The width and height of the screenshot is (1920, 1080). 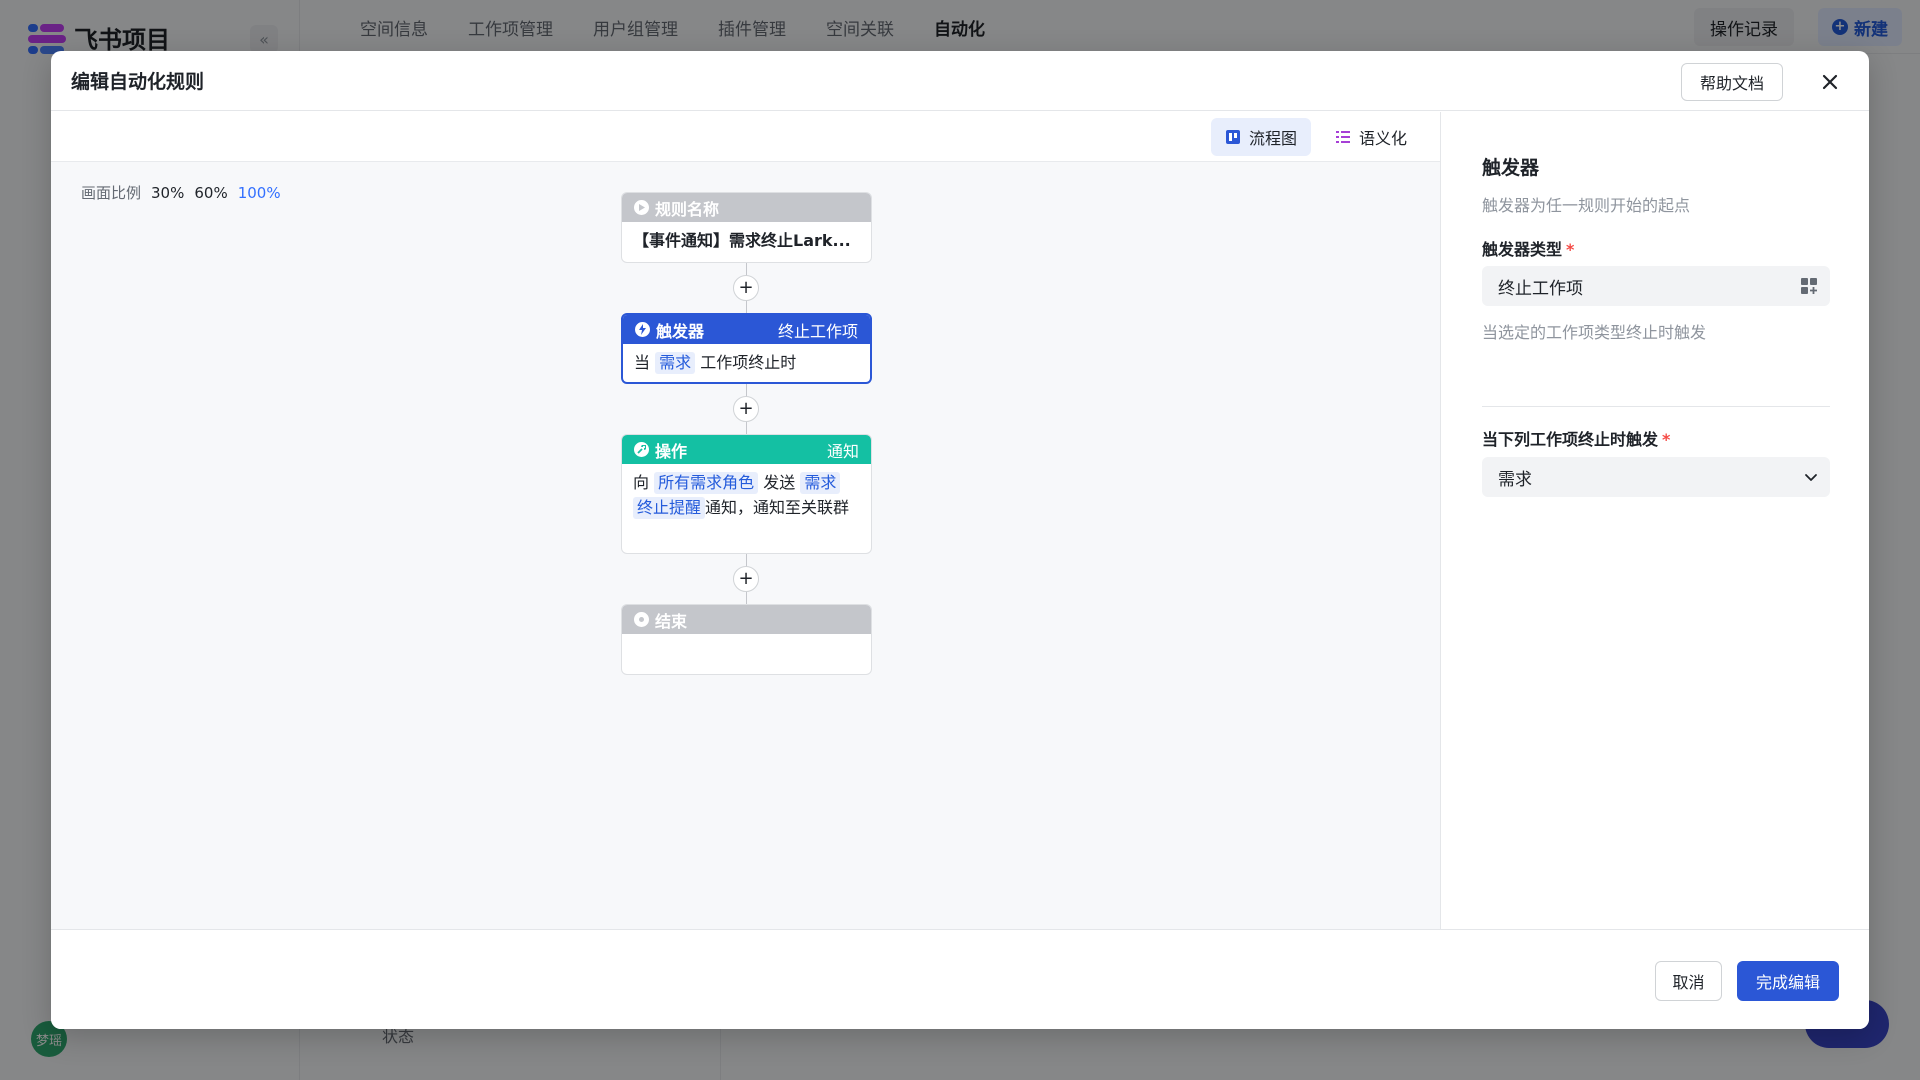 I want to click on rule-name-node-header: 规则名称, so click(x=746, y=207).